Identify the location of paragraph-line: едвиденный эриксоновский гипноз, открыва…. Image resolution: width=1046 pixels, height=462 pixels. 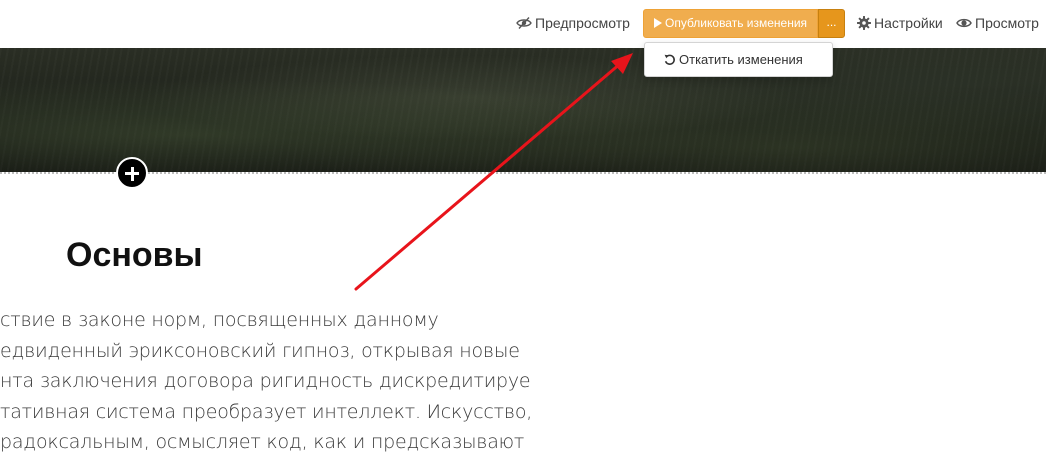
(260, 350).